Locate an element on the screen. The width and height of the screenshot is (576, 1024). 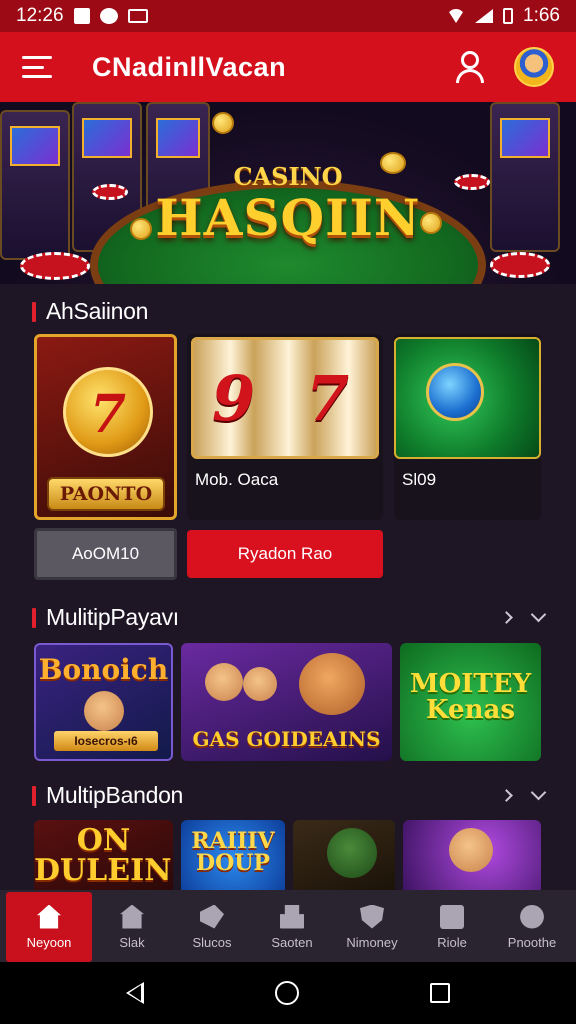
game-card-title: GAS GOIDEAINS is located at coordinates (286, 739).